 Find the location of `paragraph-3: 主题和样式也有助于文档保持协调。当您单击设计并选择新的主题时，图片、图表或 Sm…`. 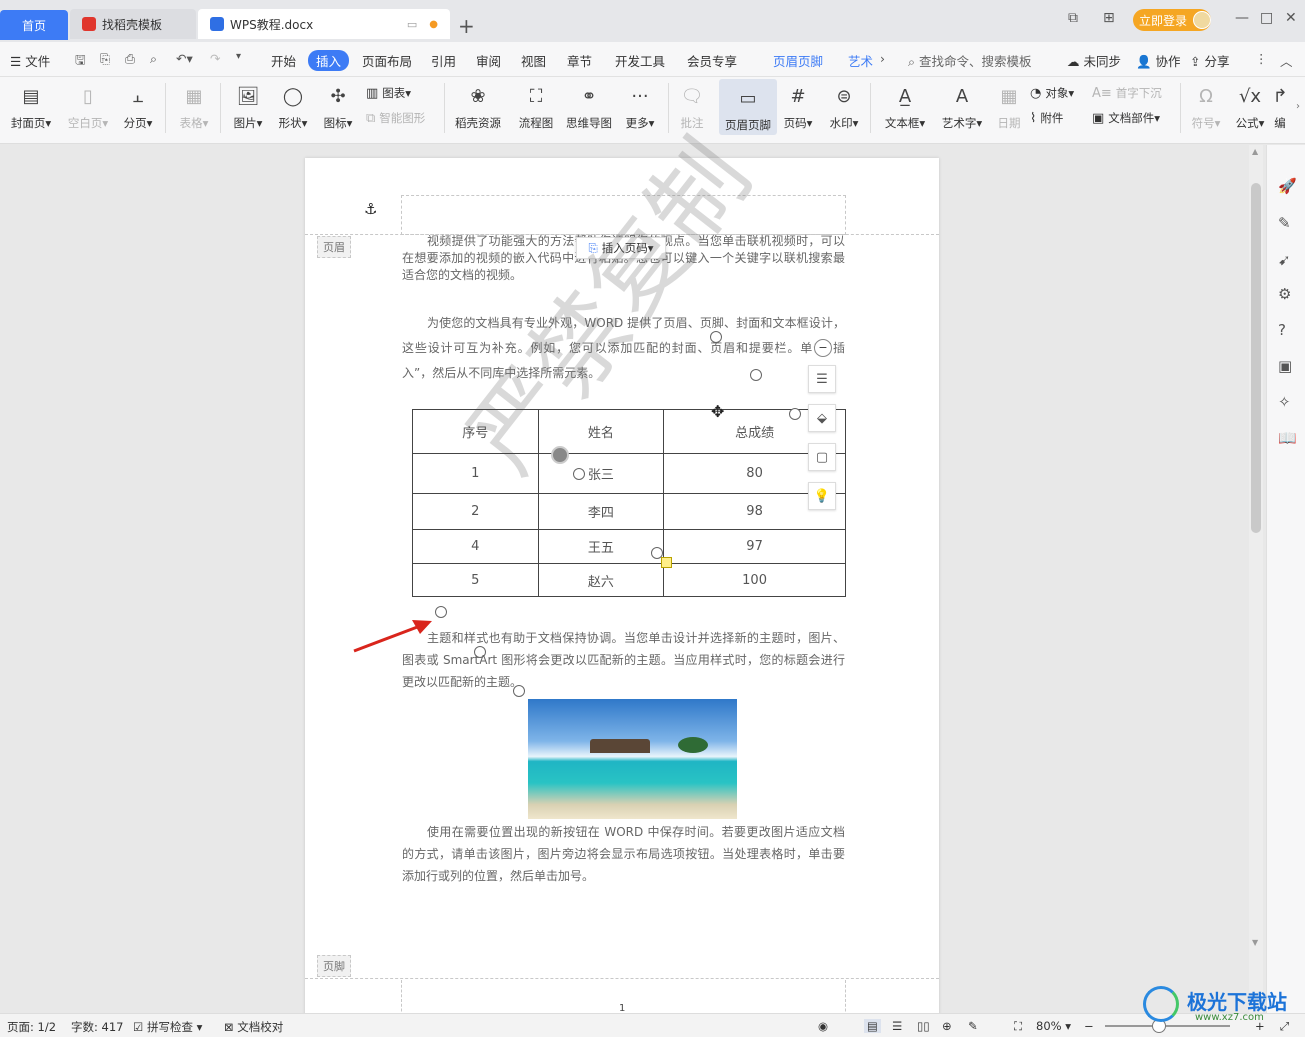

paragraph-3: 主题和样式也有助于文档保持协调。当您单击设计并选择新的主题时，图片、图表或 Sm… is located at coordinates (623, 660).